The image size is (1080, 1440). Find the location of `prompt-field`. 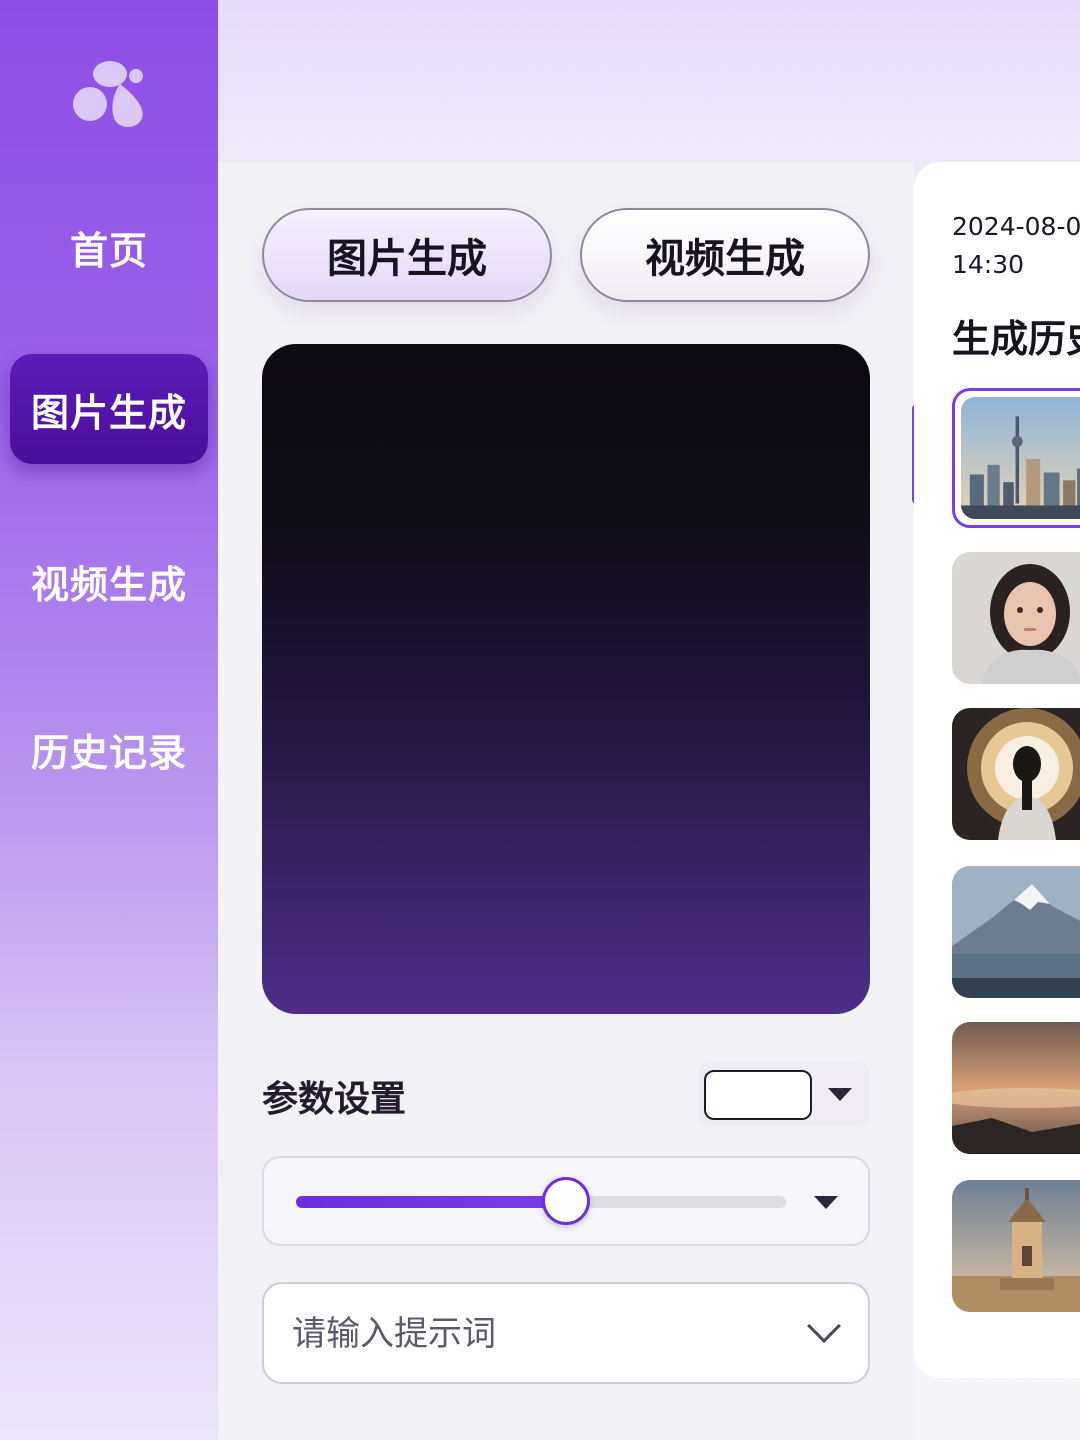

prompt-field is located at coordinates (566, 1333).